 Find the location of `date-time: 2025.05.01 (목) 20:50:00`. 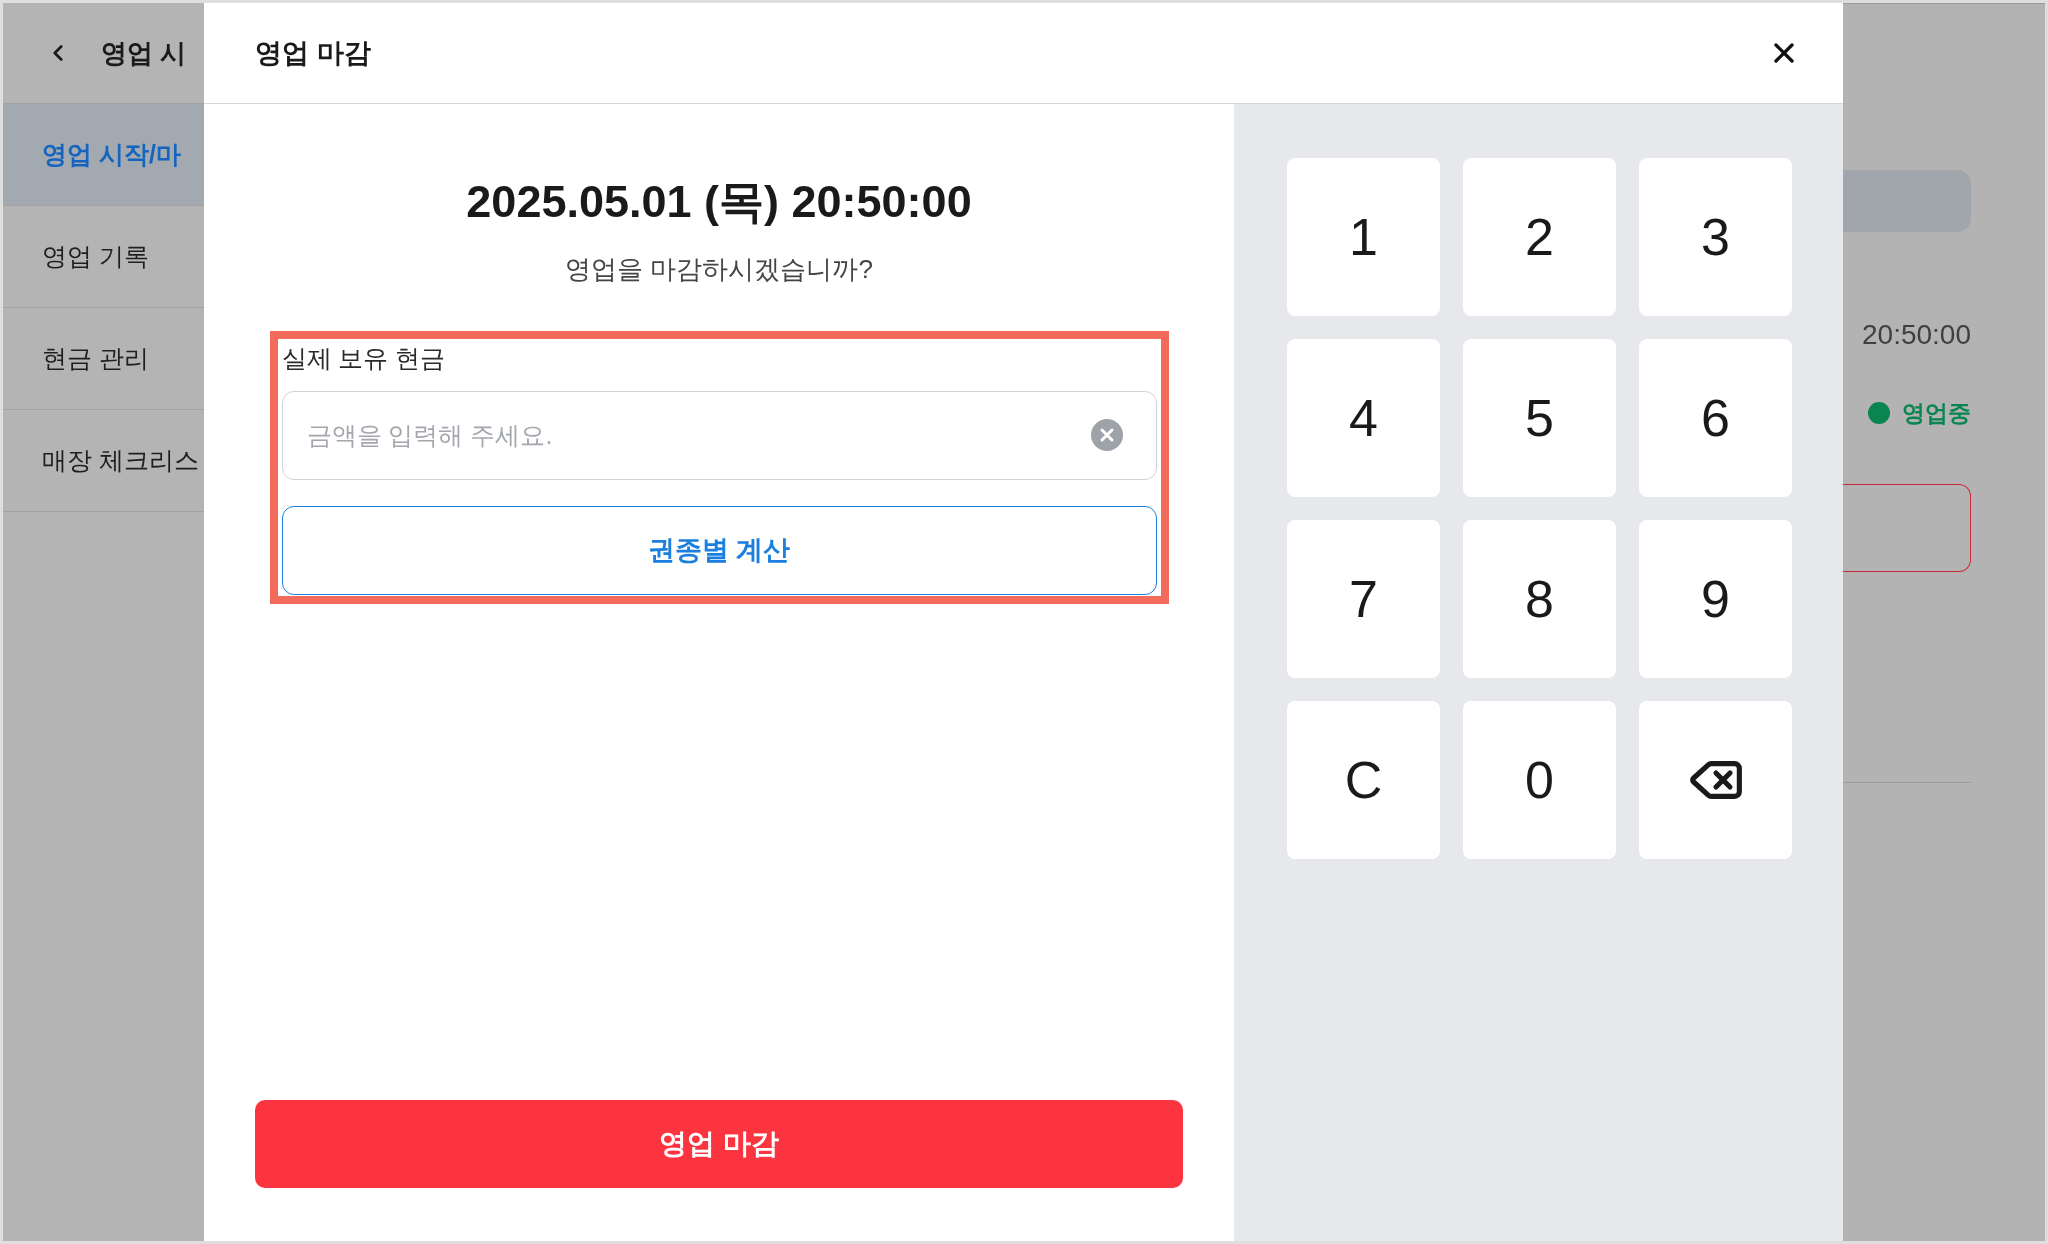

date-time: 2025.05.01 (목) 20:50:00 is located at coordinates (719, 202).